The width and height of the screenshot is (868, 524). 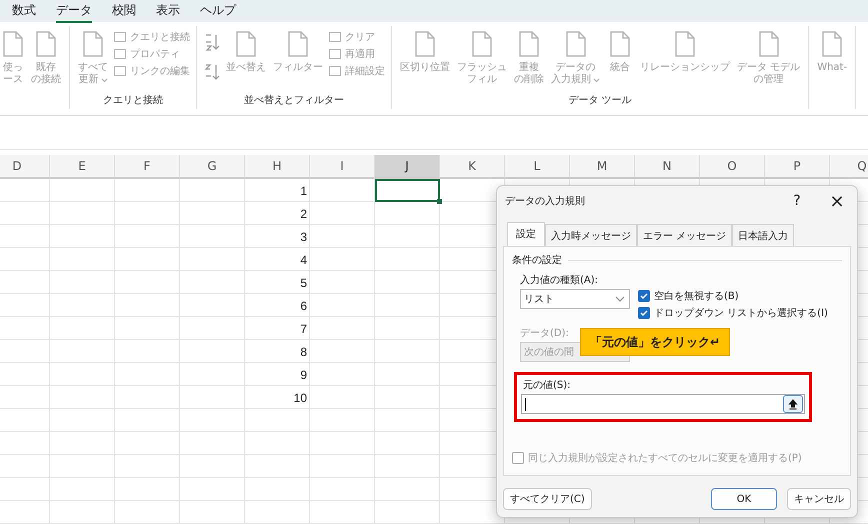 What do you see at coordinates (526, 234) in the screenshot?
I see `dialog-tab: 設定` at bounding box center [526, 234].